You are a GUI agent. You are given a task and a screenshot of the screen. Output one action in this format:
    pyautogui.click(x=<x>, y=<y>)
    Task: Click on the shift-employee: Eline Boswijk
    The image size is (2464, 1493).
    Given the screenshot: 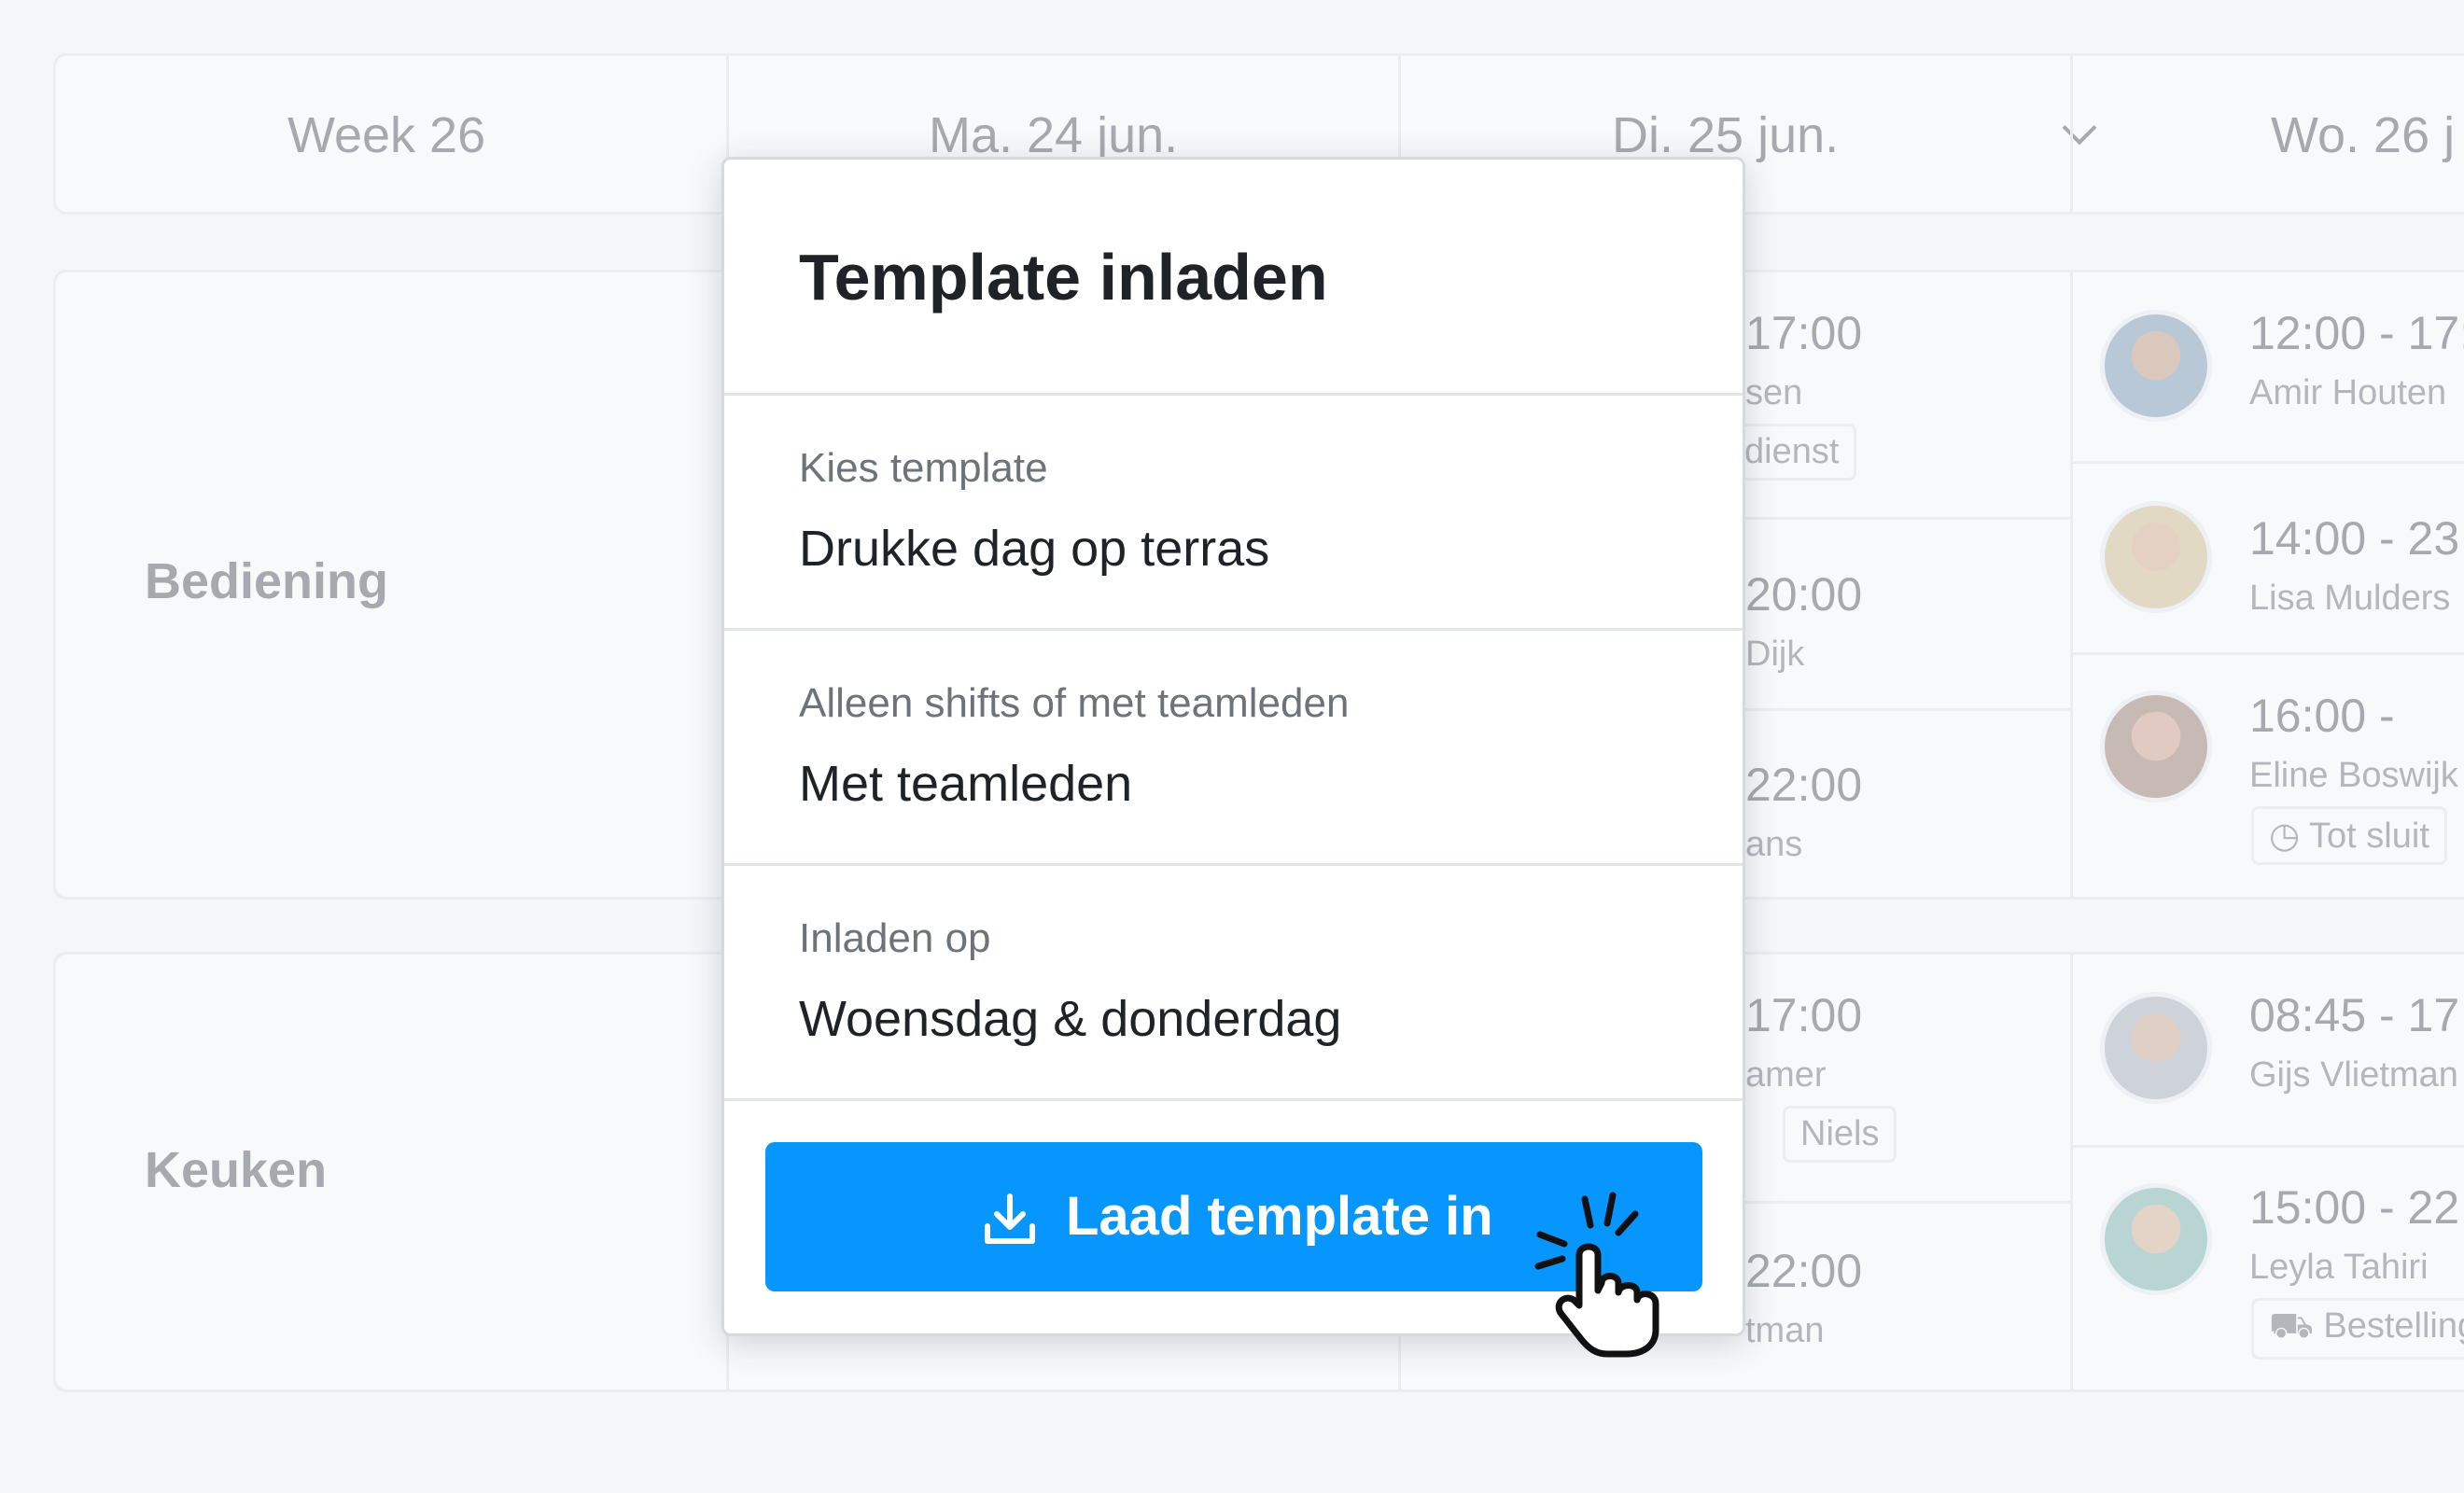 What is the action you would take?
    pyautogui.click(x=2353, y=776)
    